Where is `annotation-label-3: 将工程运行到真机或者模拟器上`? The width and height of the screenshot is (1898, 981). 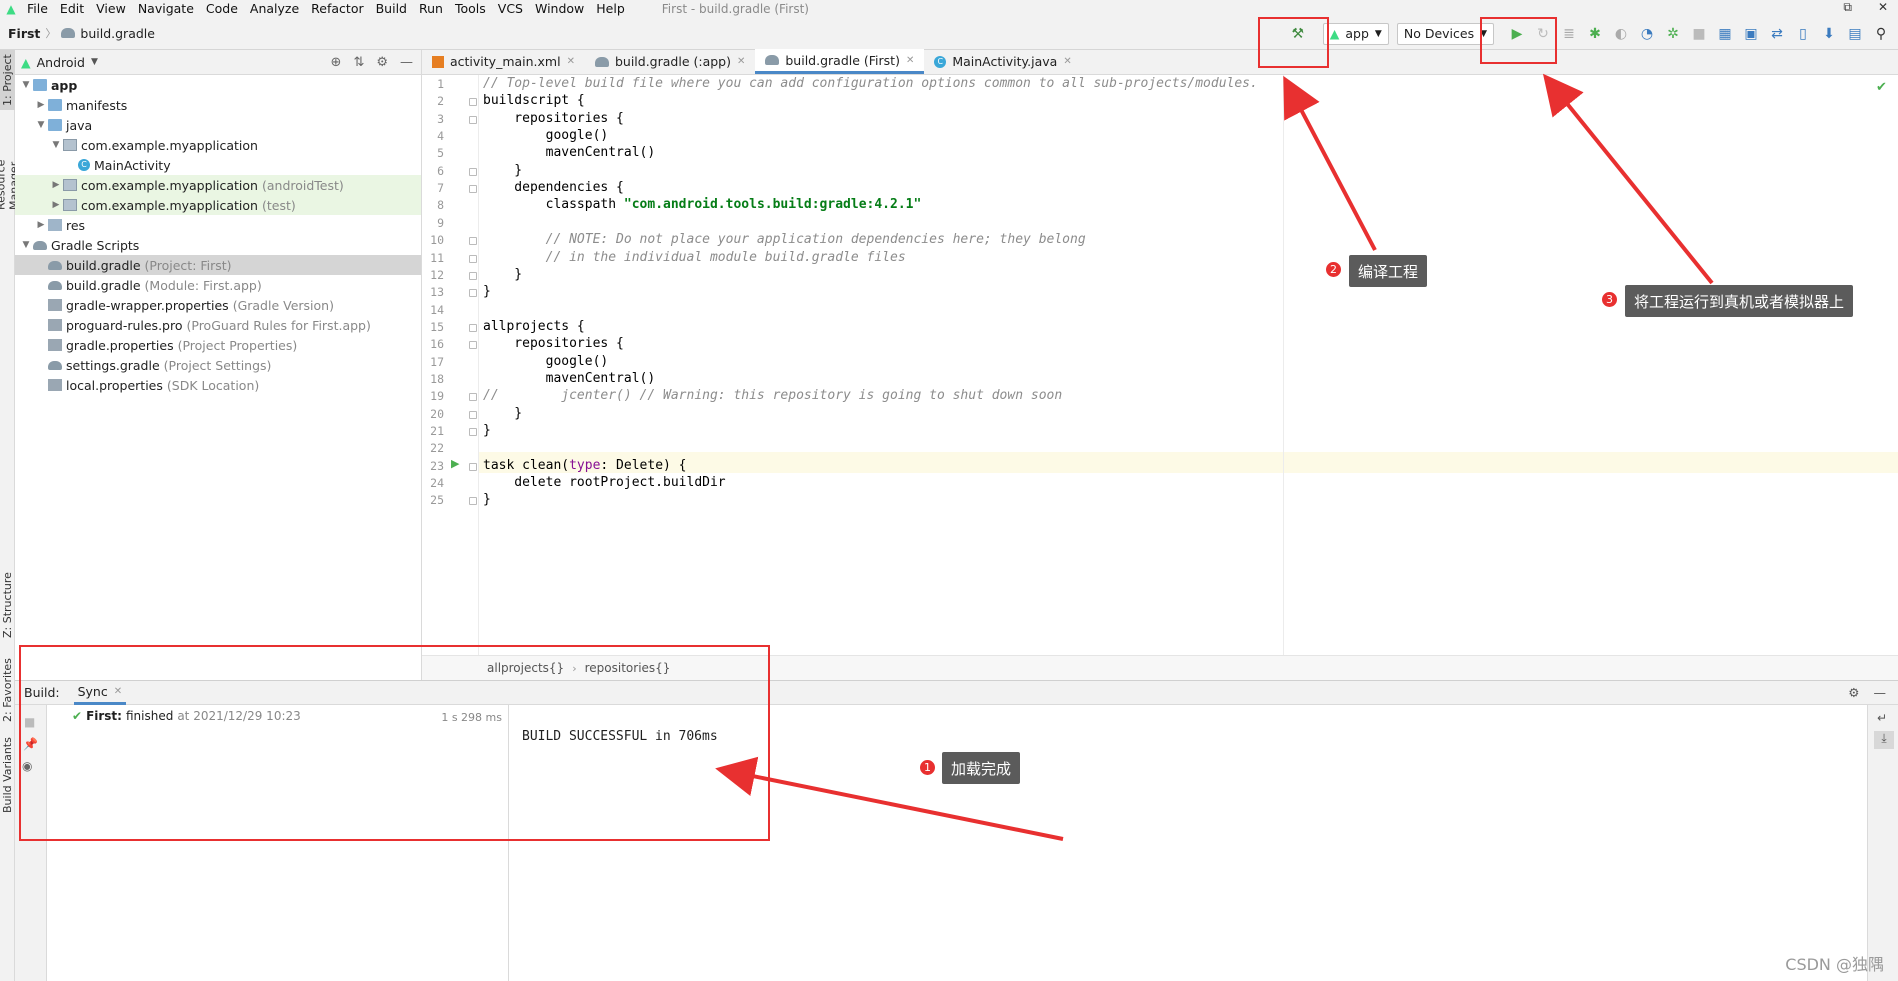 annotation-label-3: 将工程运行到真机或者模拟器上 is located at coordinates (1739, 301).